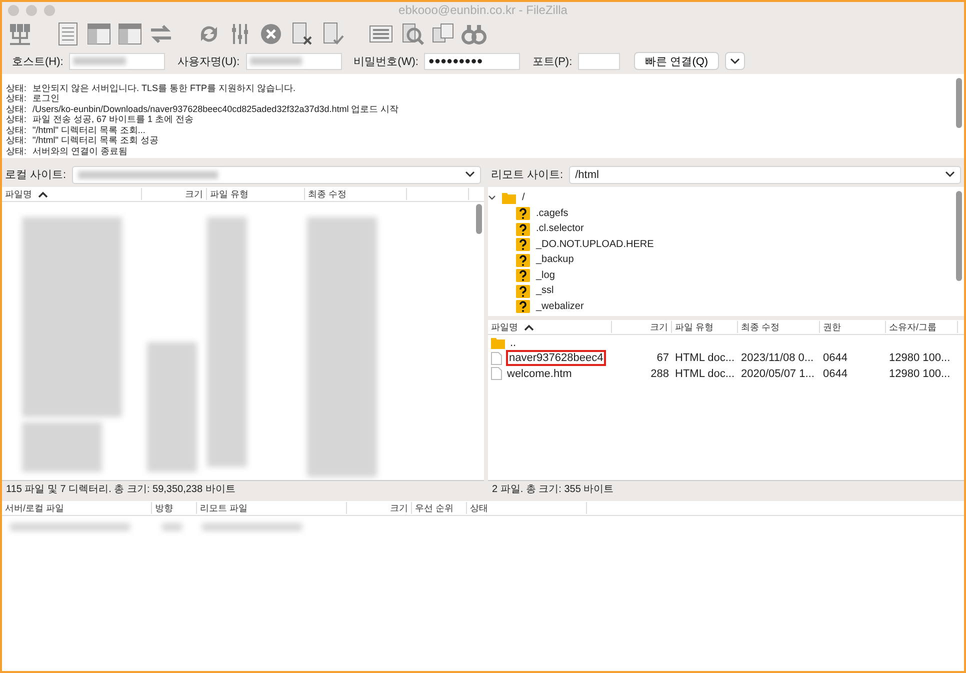  Describe the element at coordinates (46, 98) in the screenshot. I see `log-message: 로그인` at that location.